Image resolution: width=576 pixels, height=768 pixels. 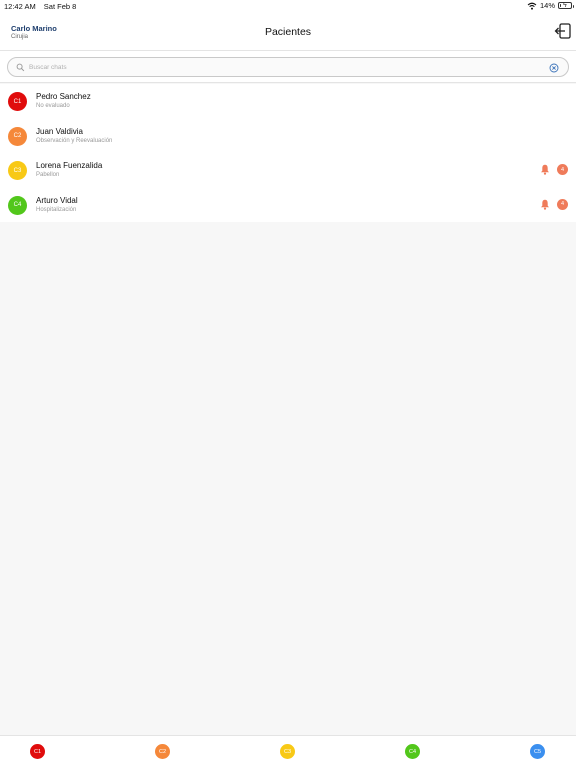 I want to click on patient-name: Arturo Vidal, so click(x=57, y=200).